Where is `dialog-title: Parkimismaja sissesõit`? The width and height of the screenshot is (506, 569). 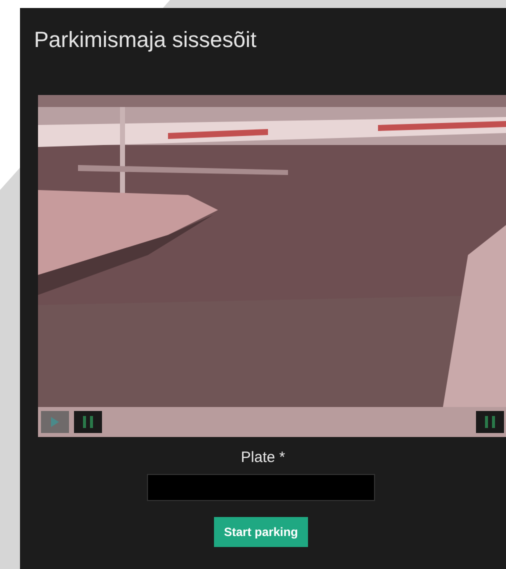
dialog-title: Parkimismaja sissesõit is located at coordinates (146, 40).